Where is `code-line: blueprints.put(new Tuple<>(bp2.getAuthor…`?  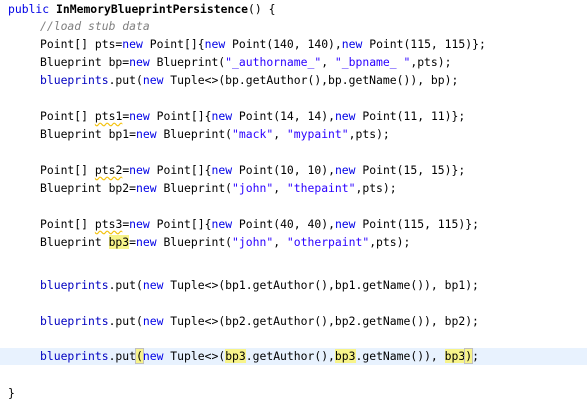 code-line: blueprints.put(new Tuple<>(bp2.getAuthor… is located at coordinates (293, 321).